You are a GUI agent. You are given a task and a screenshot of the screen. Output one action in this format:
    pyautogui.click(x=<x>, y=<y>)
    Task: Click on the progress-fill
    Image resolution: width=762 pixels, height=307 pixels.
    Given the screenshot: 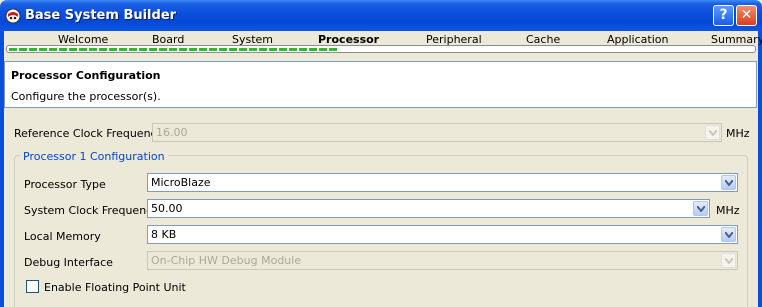 What is the action you would take?
    pyautogui.click(x=174, y=49)
    